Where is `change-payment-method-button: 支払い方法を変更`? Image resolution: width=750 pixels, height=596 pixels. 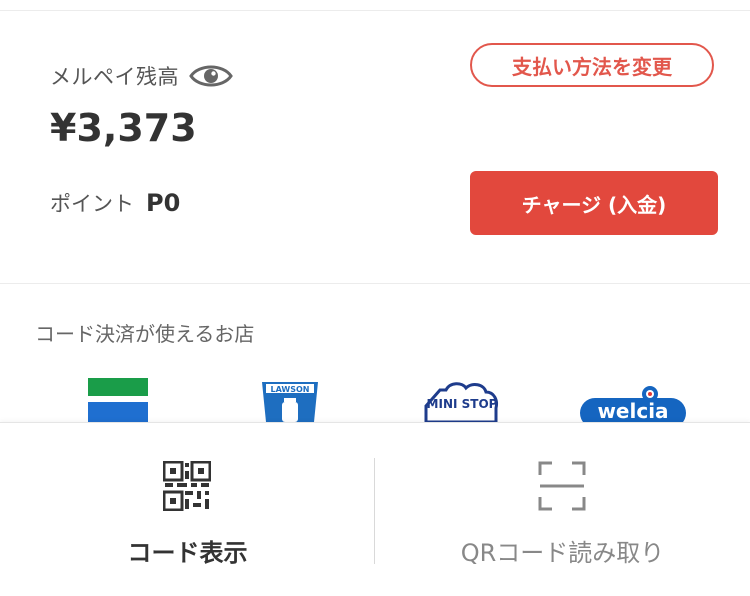 change-payment-method-button: 支払い方法を変更 is located at coordinates (592, 65).